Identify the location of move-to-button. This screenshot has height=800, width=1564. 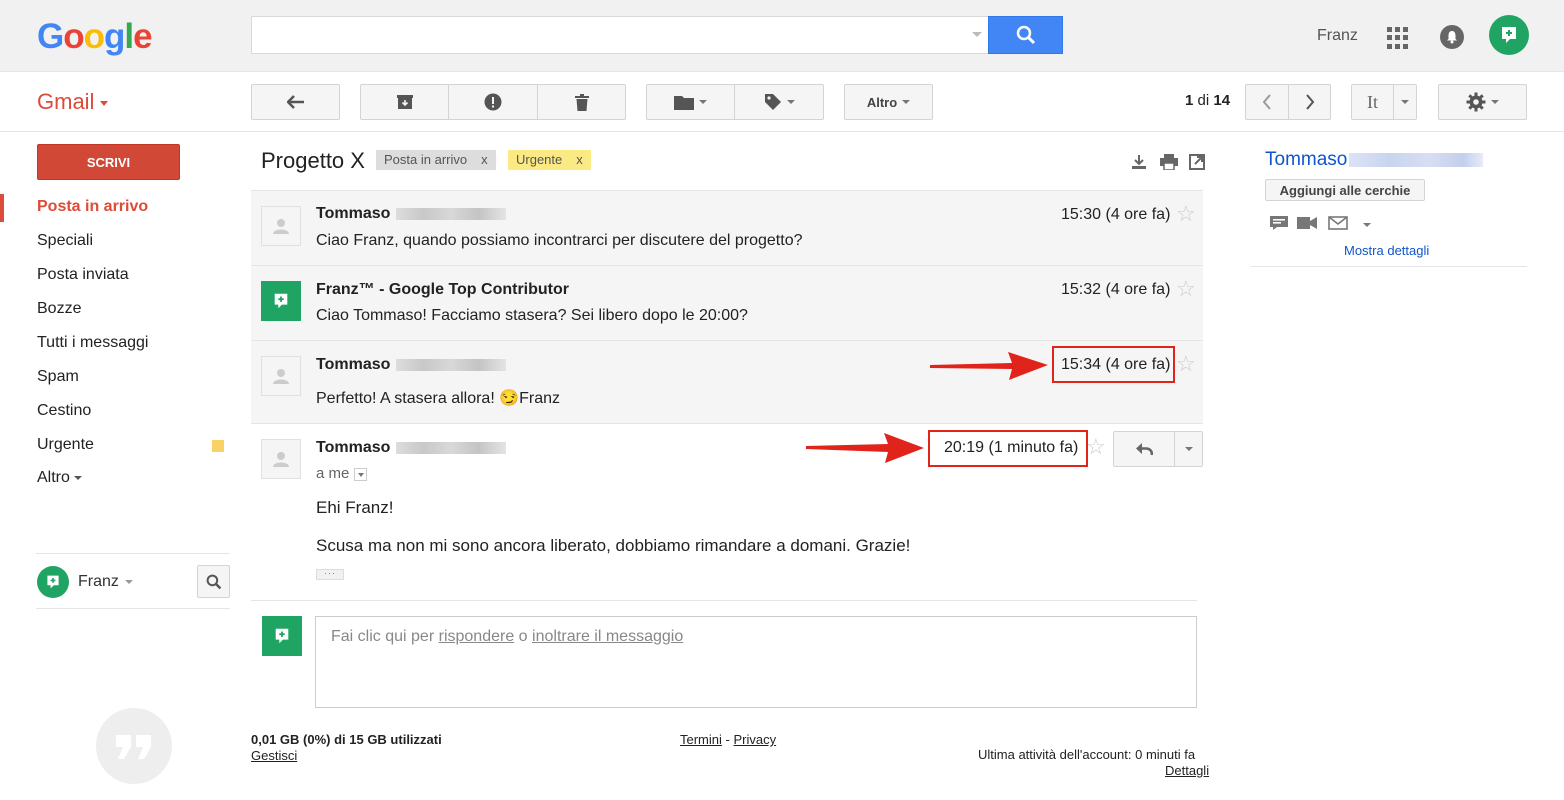
(690, 102).